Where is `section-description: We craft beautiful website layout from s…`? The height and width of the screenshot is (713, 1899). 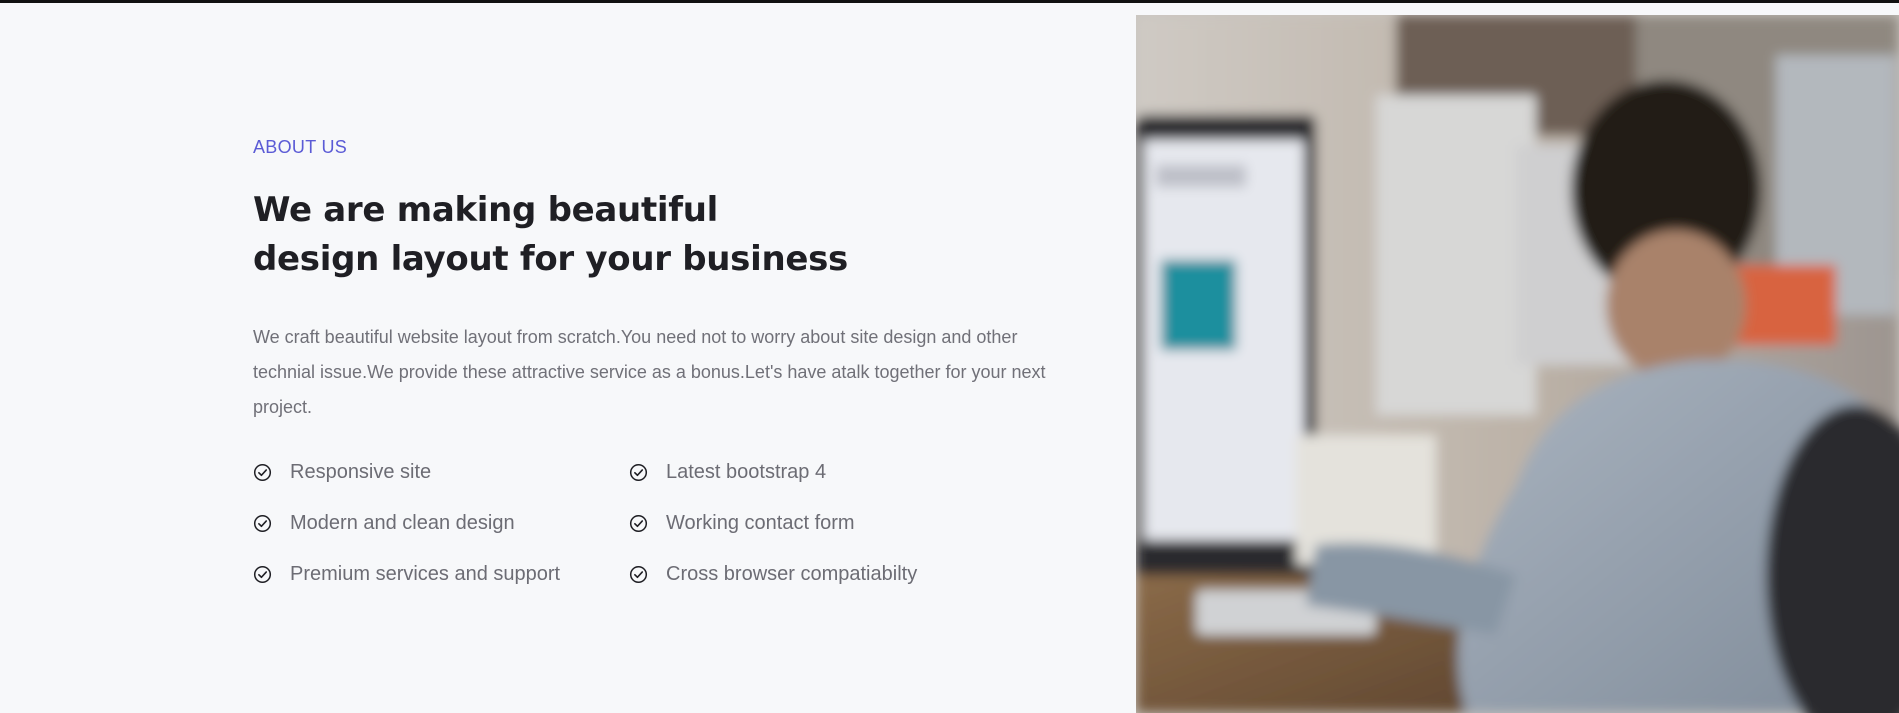 section-description: We craft beautiful website layout from s… is located at coordinates (649, 372).